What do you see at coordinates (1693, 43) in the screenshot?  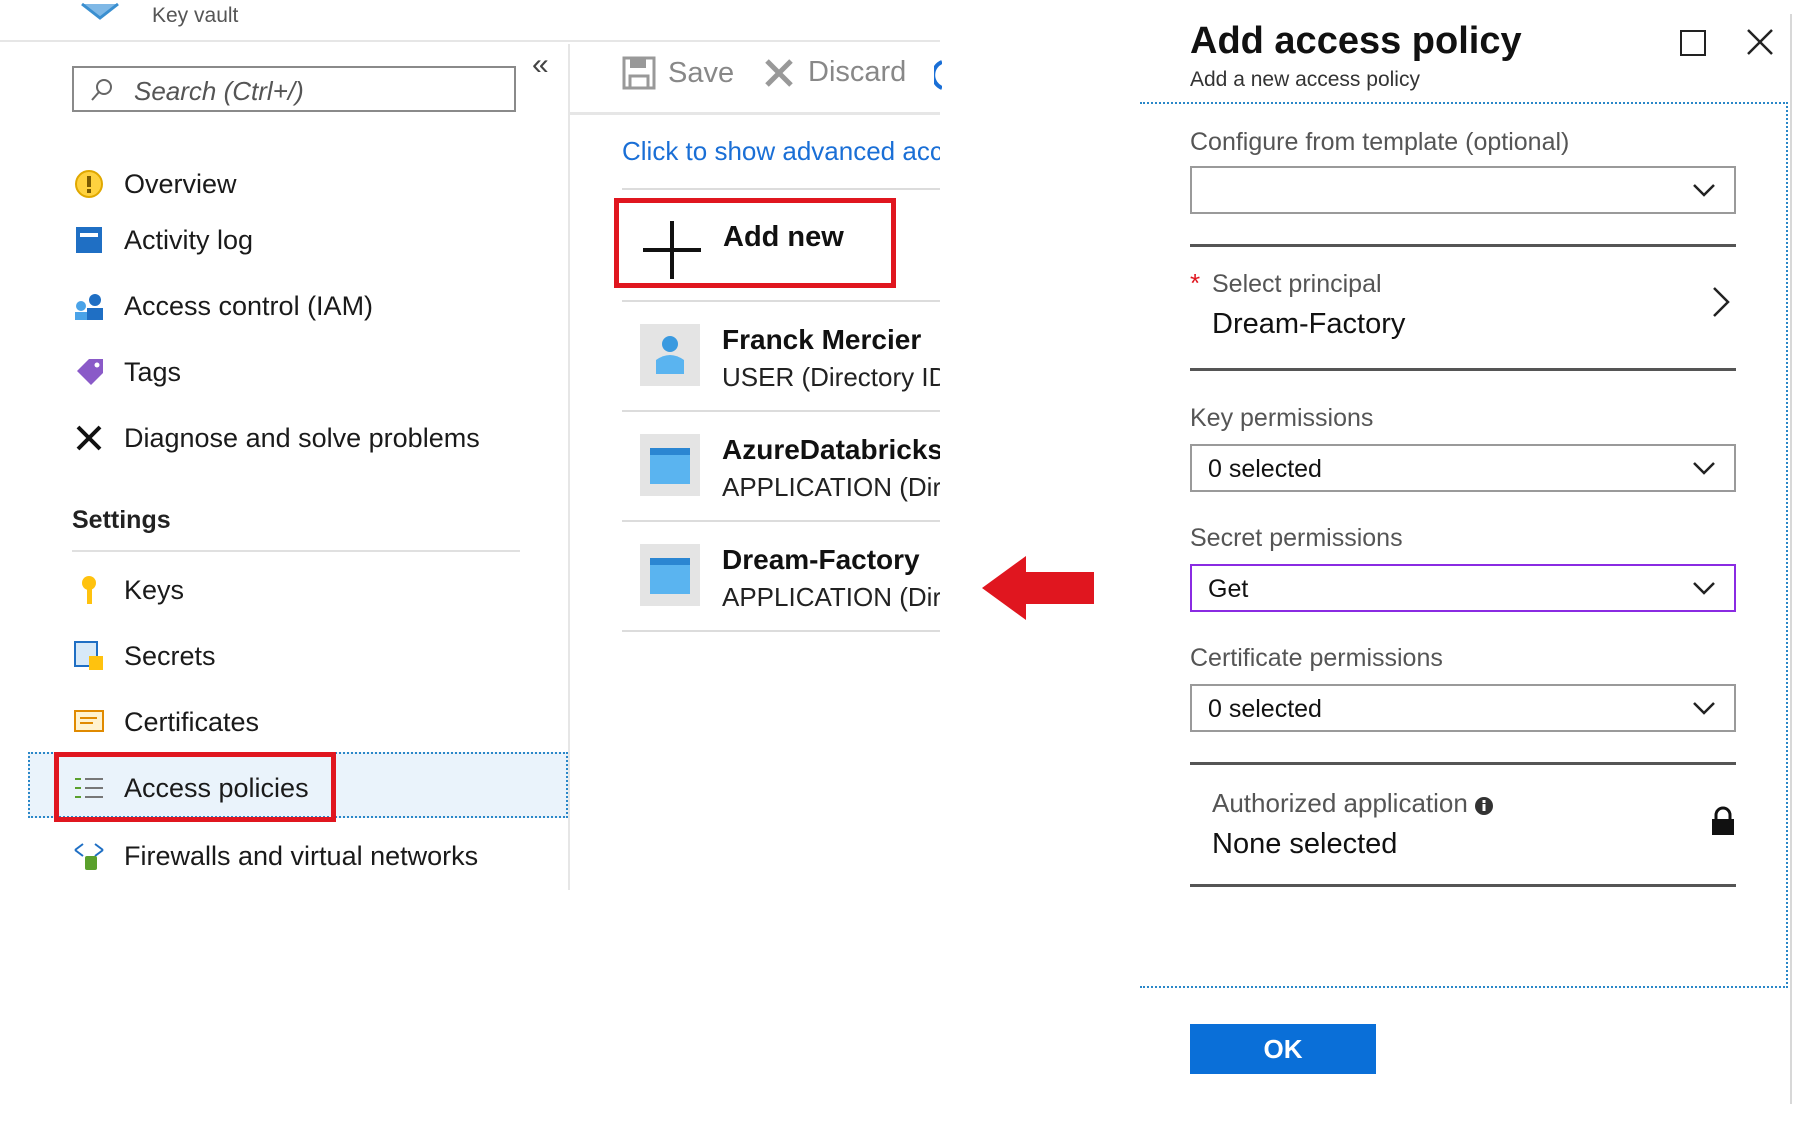 I see `maximize-icon` at bounding box center [1693, 43].